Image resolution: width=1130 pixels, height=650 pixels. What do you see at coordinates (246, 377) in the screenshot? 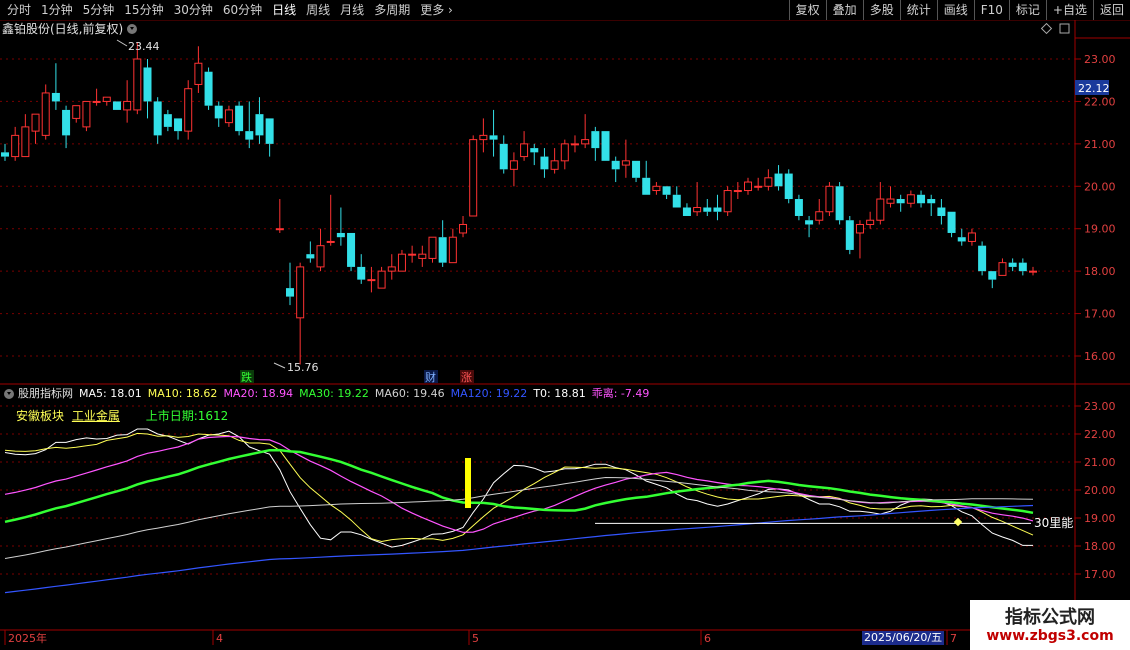
I see `marker-fall: 跌` at bounding box center [246, 377].